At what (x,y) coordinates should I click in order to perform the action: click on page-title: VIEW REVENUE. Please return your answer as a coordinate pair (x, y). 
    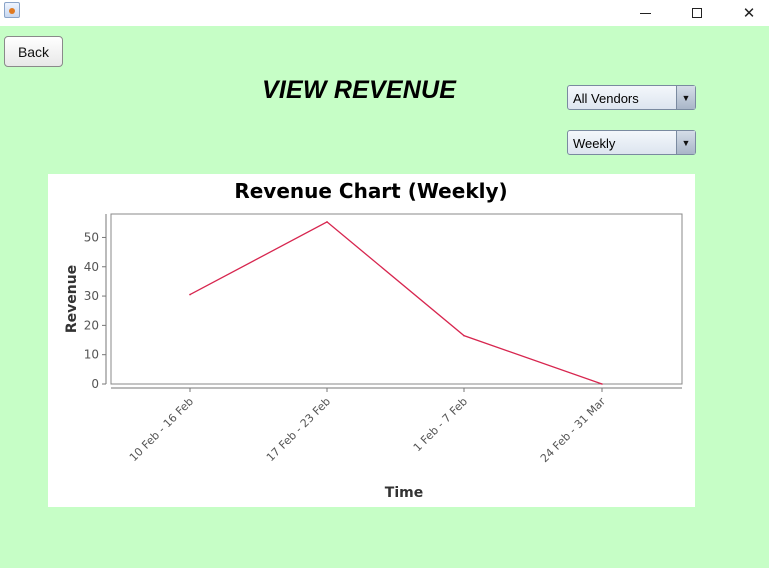
    Looking at the image, I should click on (359, 90).